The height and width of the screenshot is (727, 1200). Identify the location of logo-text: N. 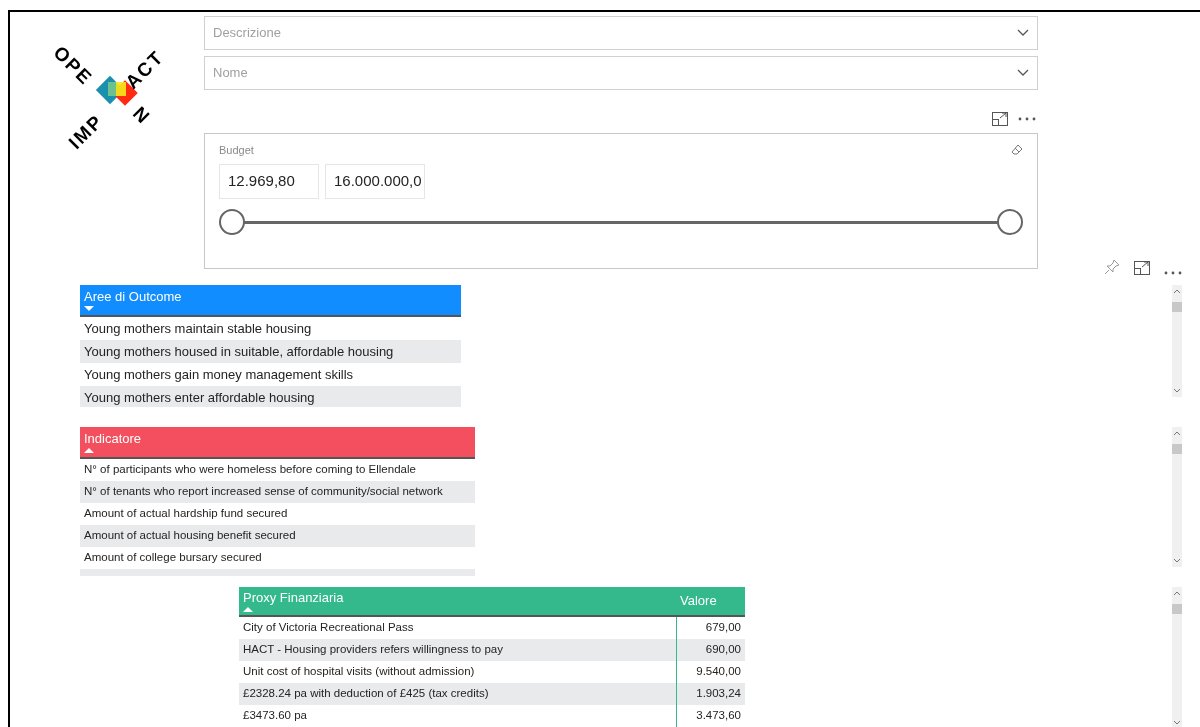
(142, 115).